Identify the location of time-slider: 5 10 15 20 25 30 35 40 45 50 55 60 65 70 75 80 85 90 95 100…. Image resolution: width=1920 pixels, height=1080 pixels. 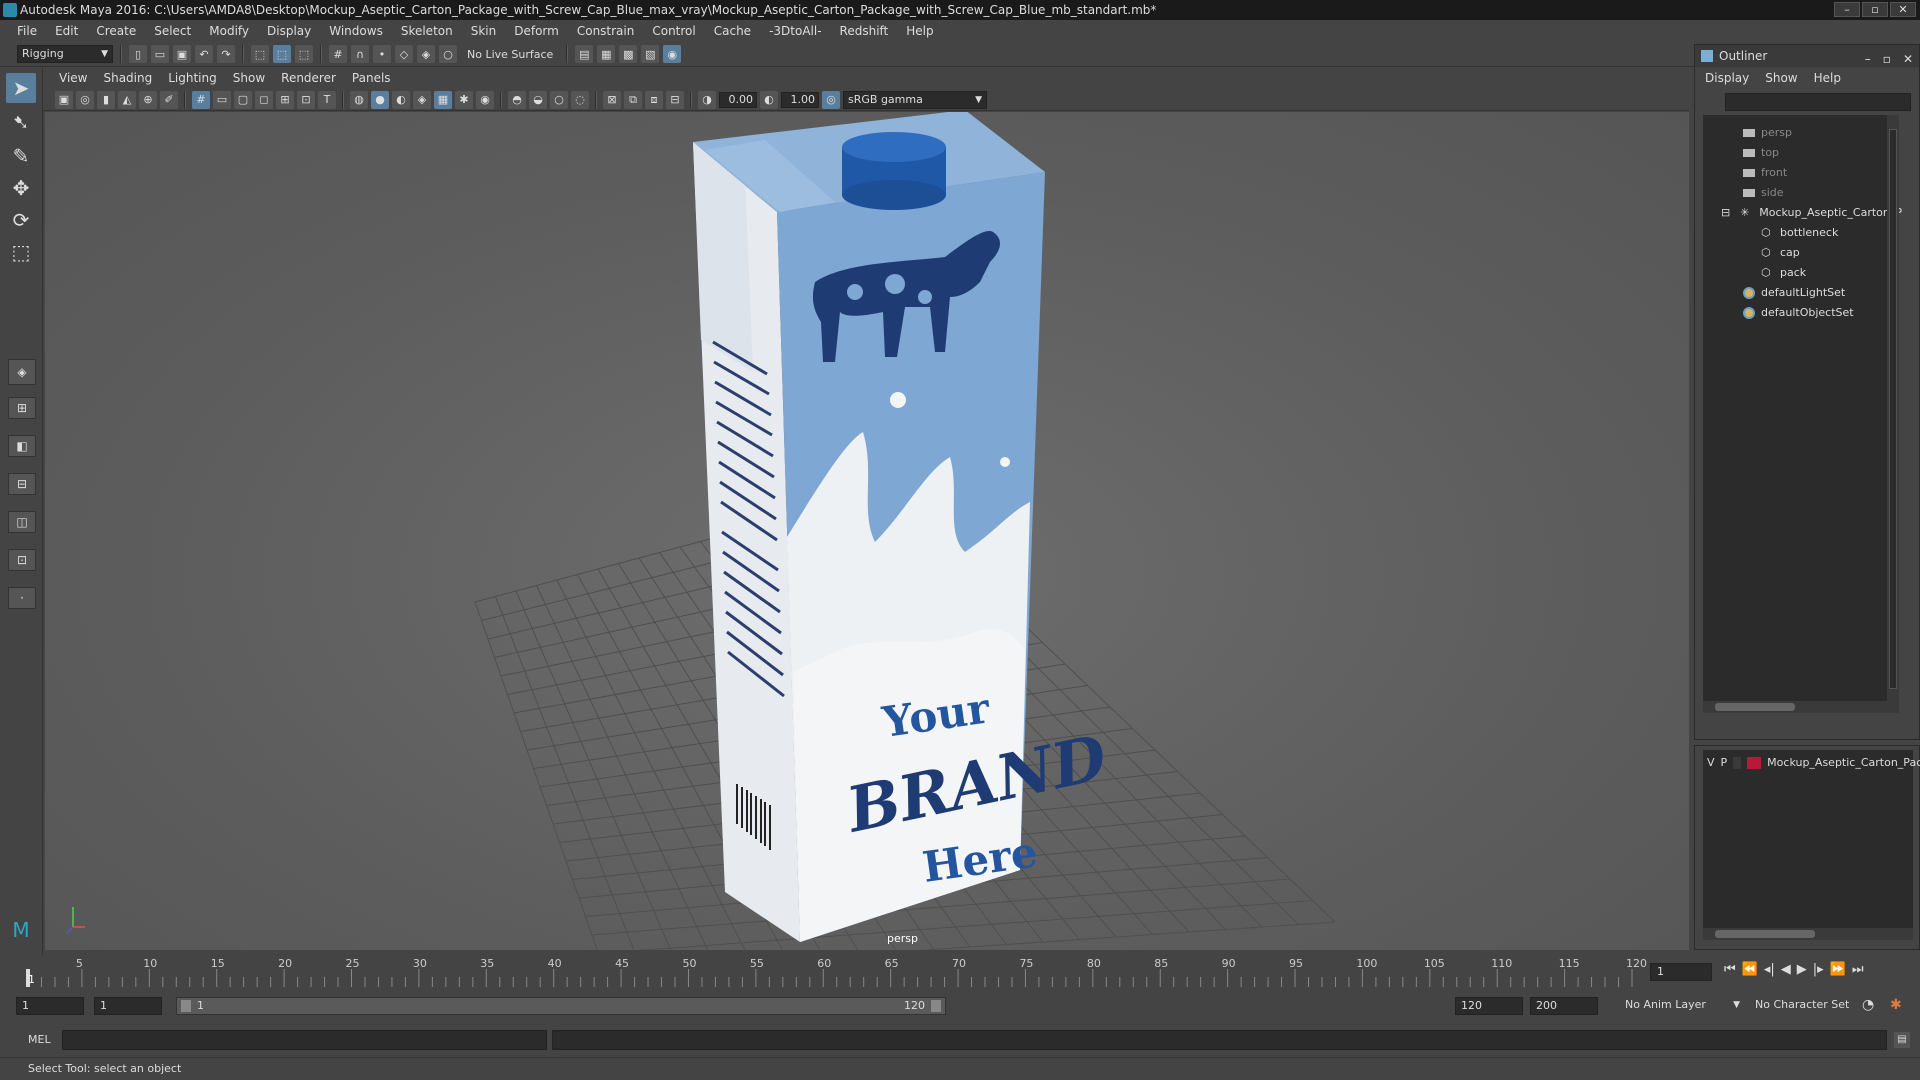
(833, 971).